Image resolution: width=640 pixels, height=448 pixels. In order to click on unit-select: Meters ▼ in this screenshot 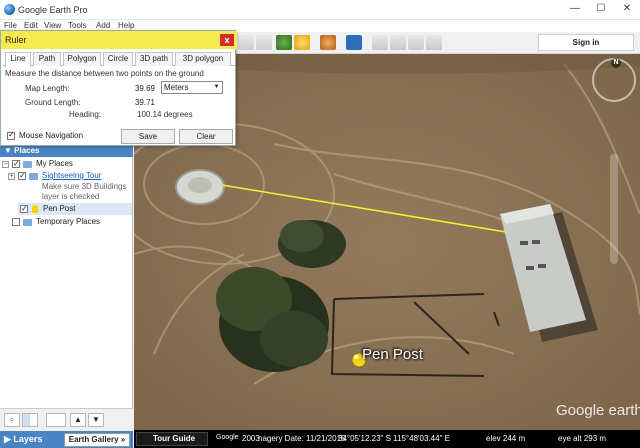, I will do `click(192, 87)`.